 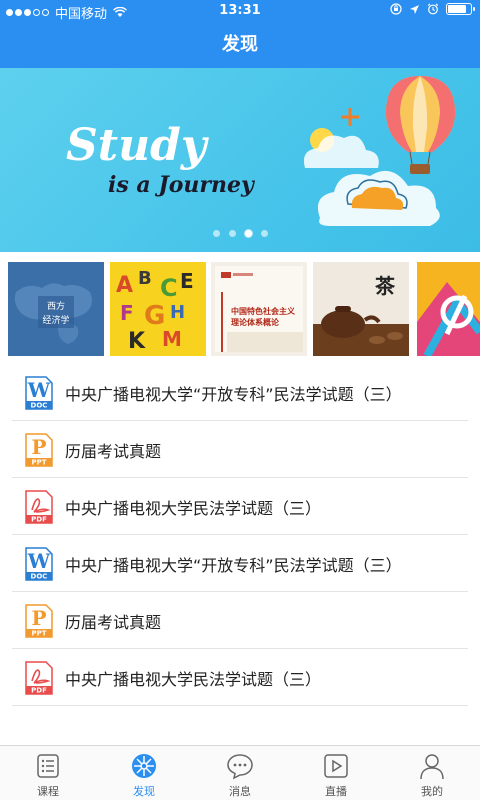 What do you see at coordinates (169, 288) in the screenshot?
I see `svg-text: C` at bounding box center [169, 288].